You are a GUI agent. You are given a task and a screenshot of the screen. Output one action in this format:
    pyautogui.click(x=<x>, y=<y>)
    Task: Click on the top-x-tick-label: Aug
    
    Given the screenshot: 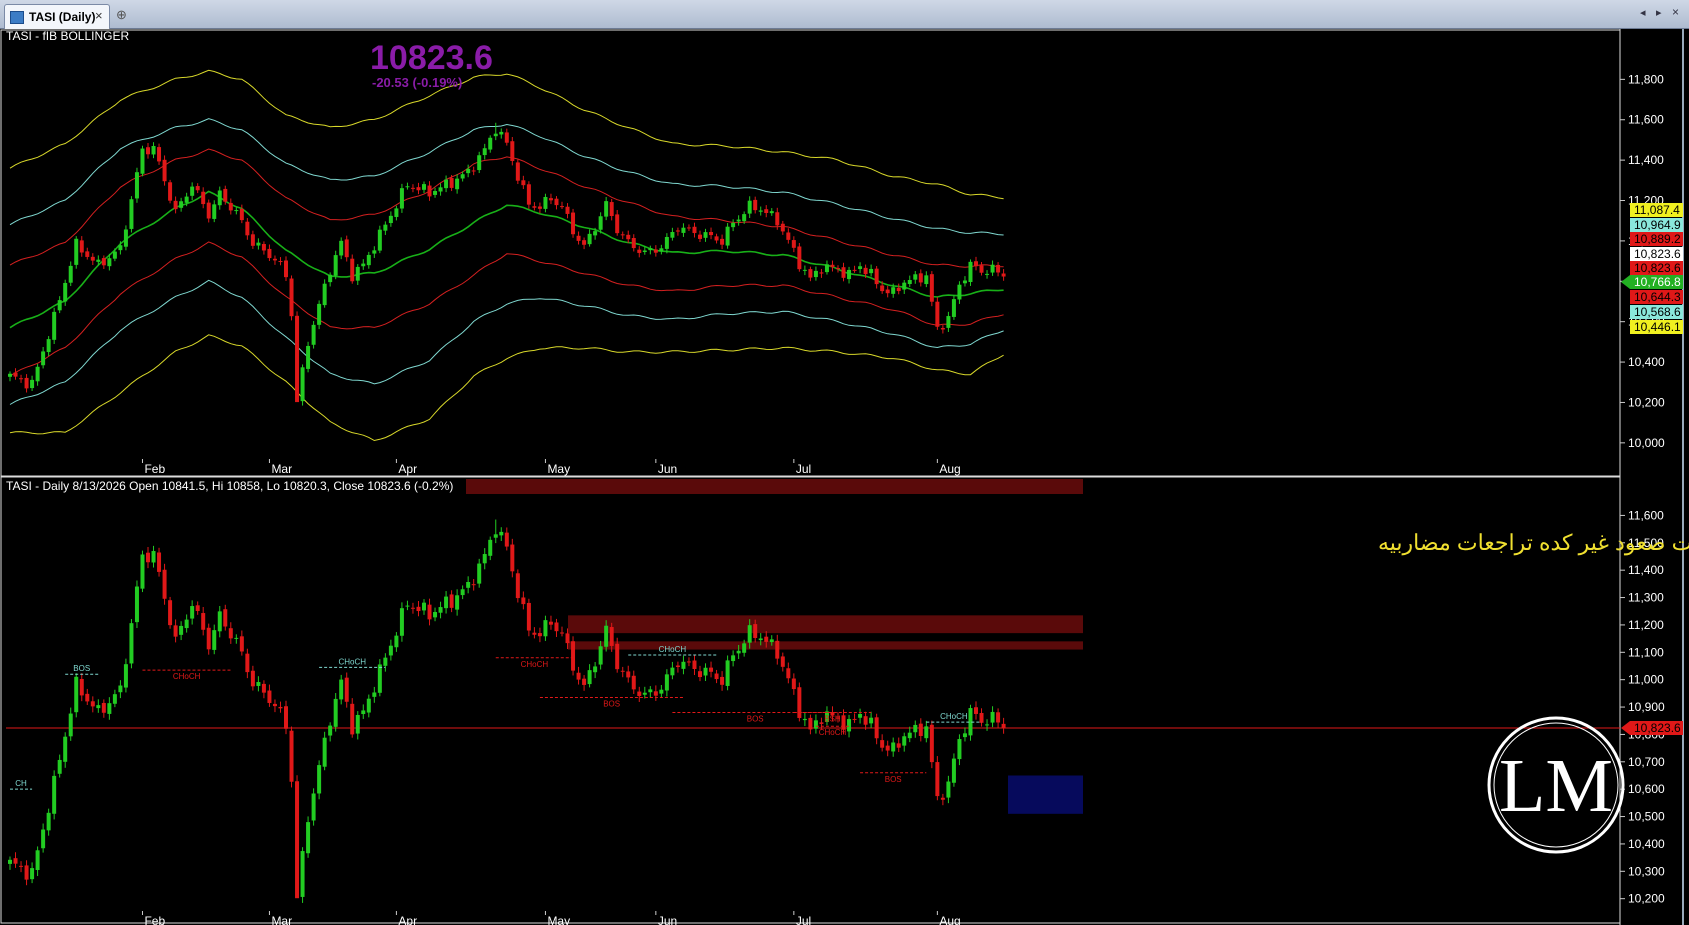 What is the action you would take?
    pyautogui.click(x=949, y=469)
    